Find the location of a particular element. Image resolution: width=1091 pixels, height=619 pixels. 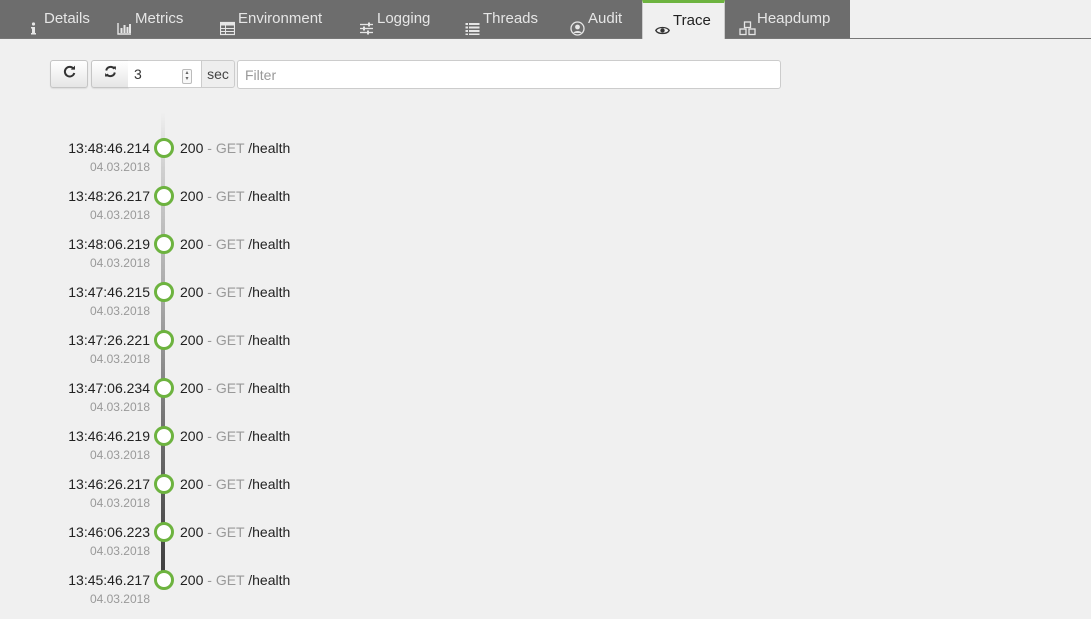

trace-time: 13:47:06.234 is located at coordinates (109, 388).